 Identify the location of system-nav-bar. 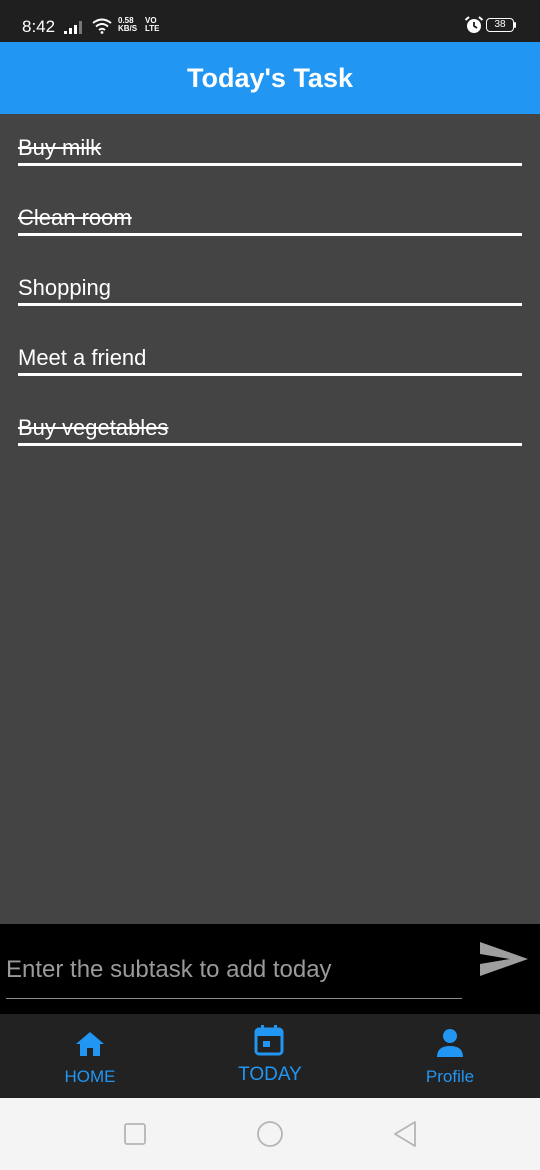
(270, 1134).